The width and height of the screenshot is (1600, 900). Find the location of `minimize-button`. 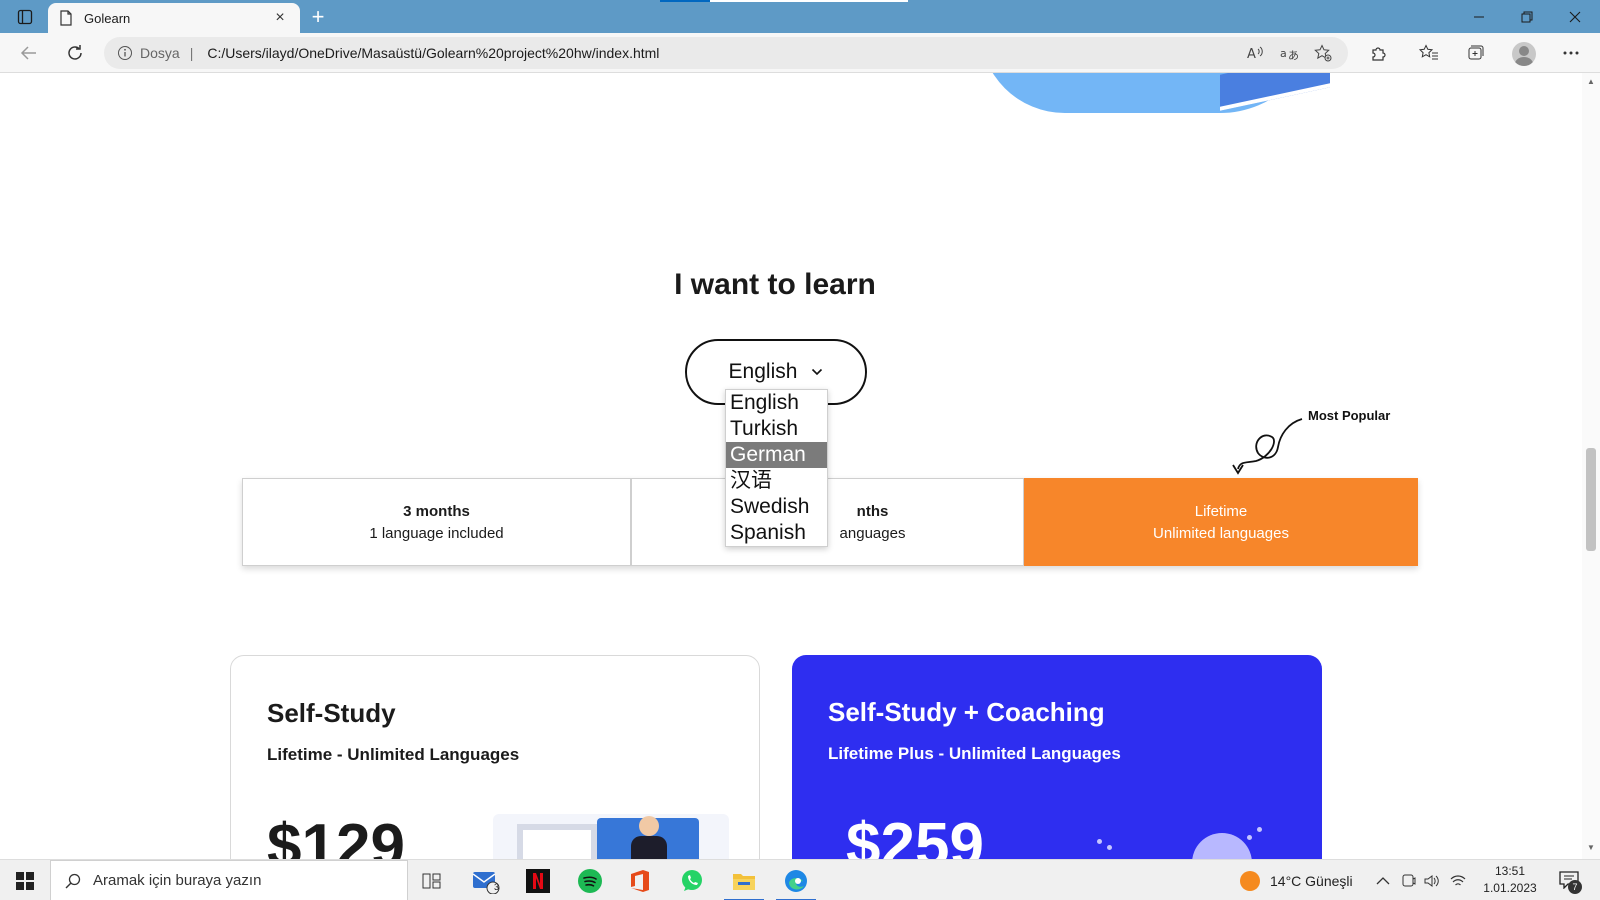

minimize-button is located at coordinates (1479, 16).